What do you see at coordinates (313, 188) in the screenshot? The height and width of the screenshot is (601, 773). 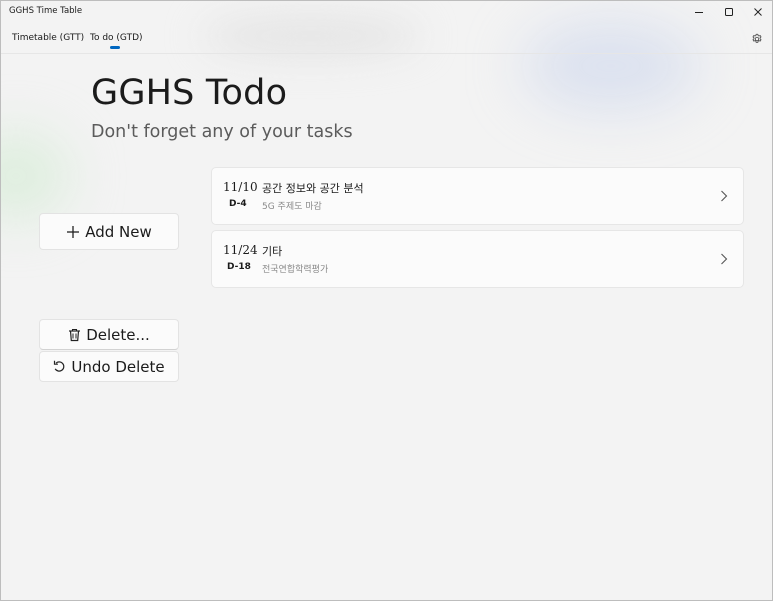 I see `todo-title: 공간 정보와 공간 분석` at bounding box center [313, 188].